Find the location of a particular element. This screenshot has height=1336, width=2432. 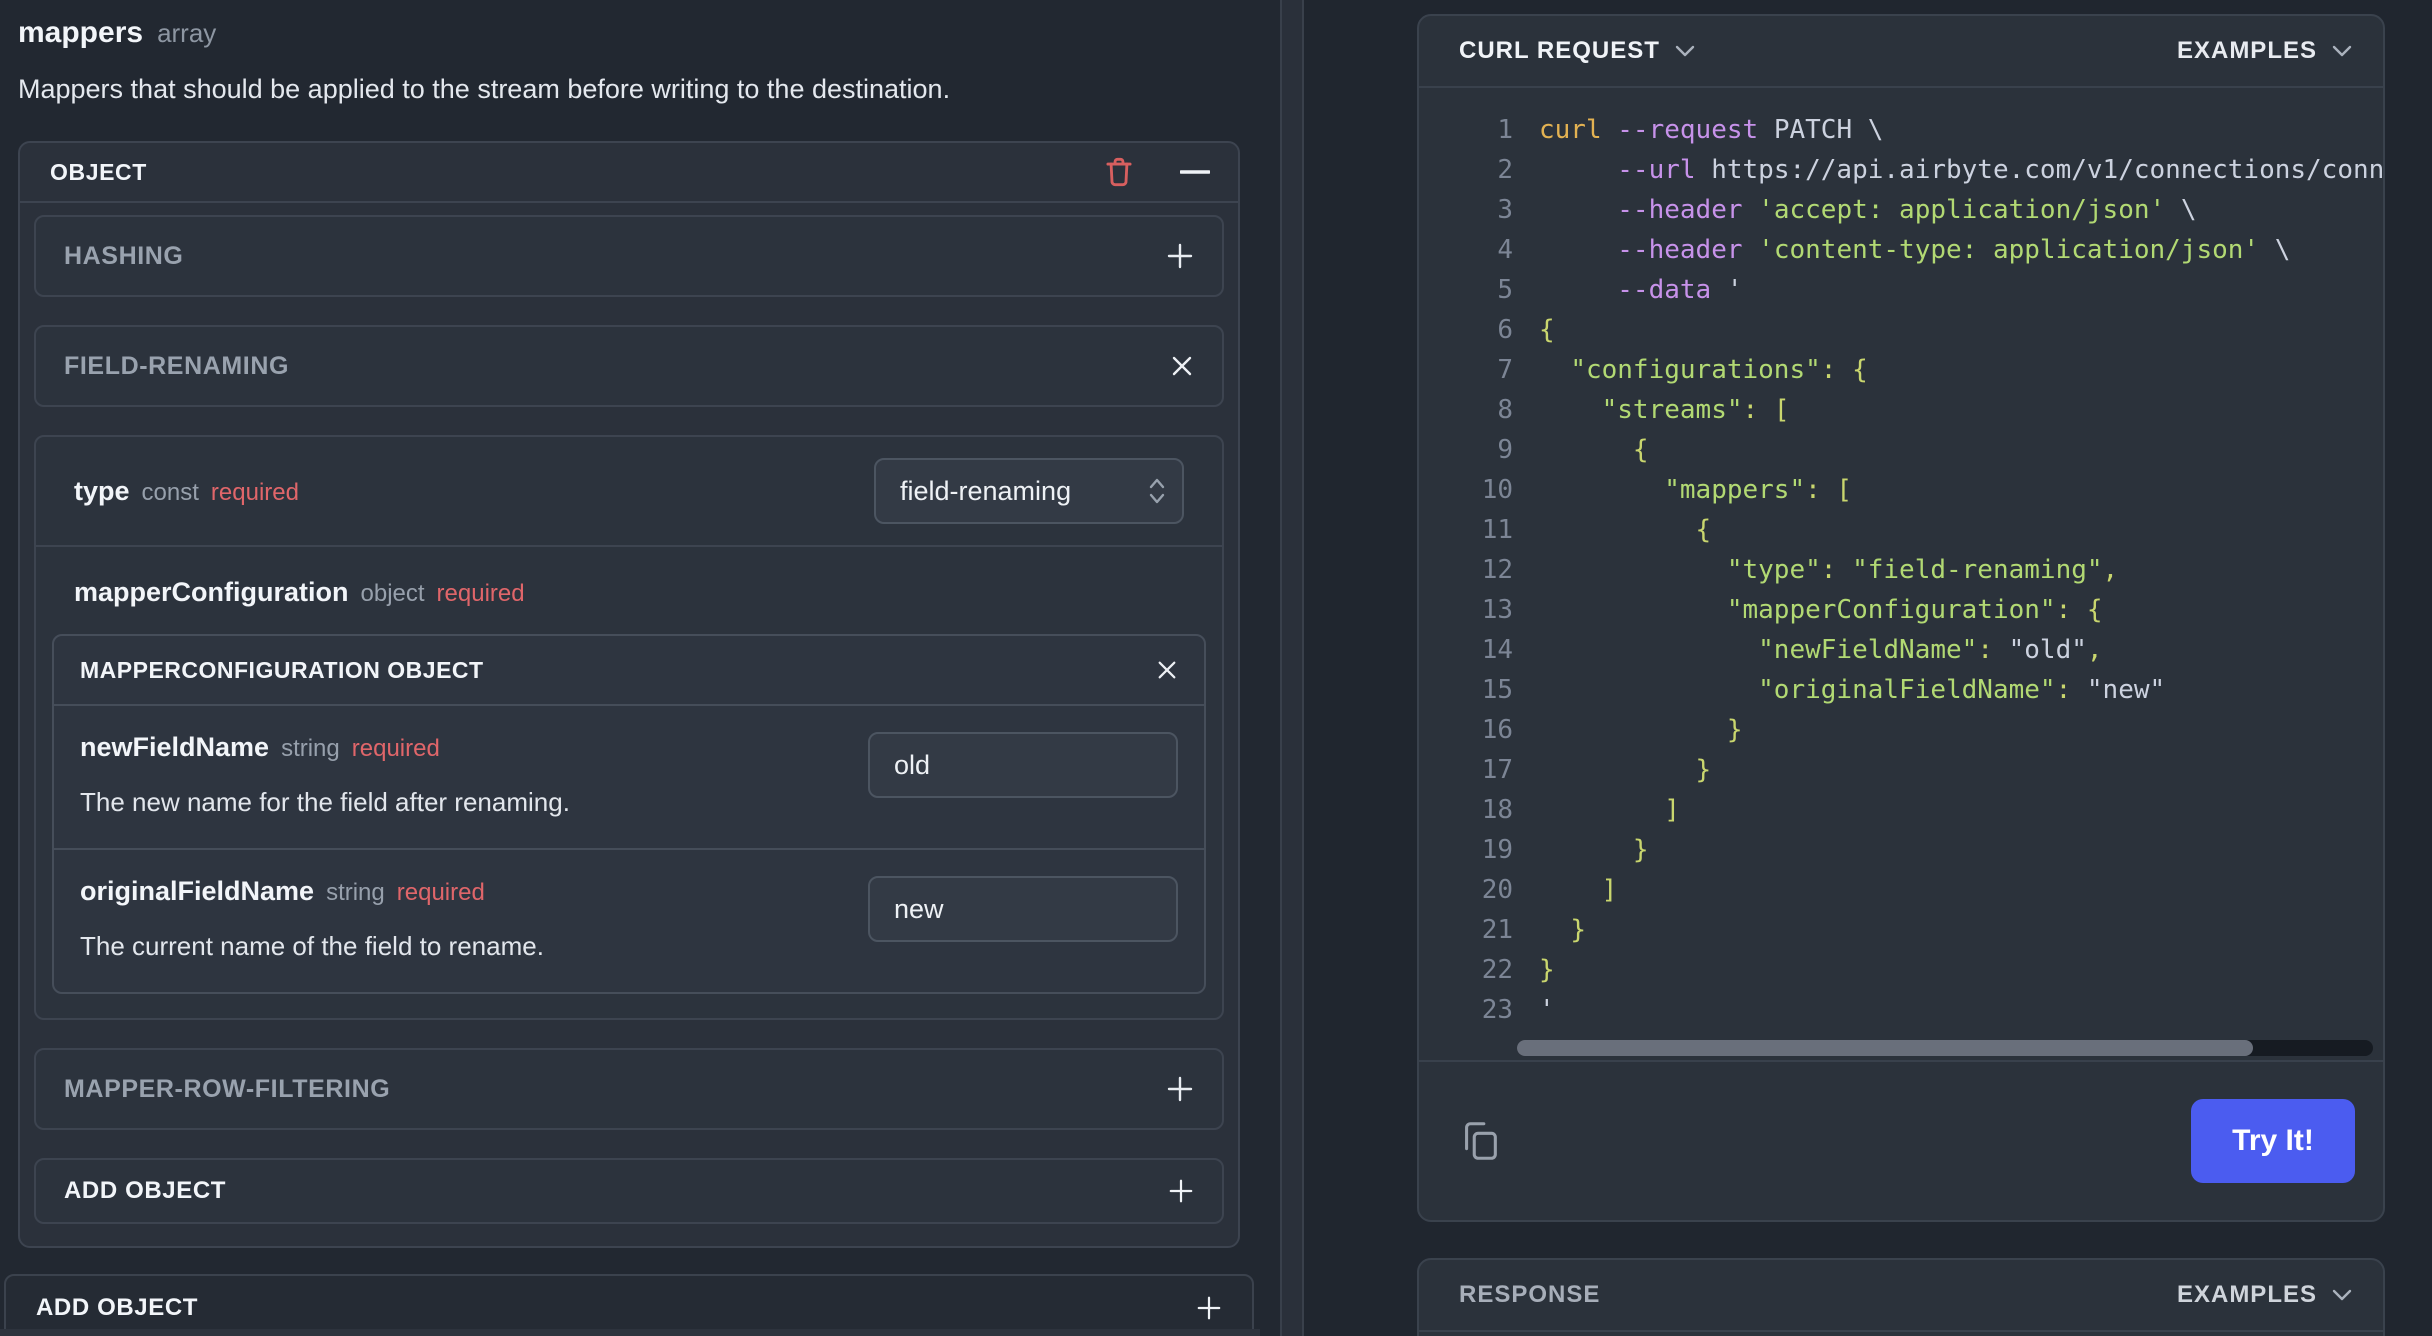

horizontal-scrollbar-thumb is located at coordinates (1885, 1048).